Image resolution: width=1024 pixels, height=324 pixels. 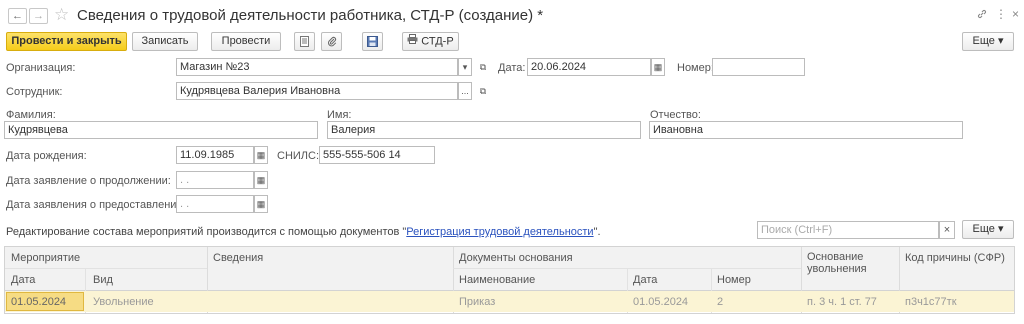 I want to click on col-group-event: Мероприятие, so click(x=46, y=258).